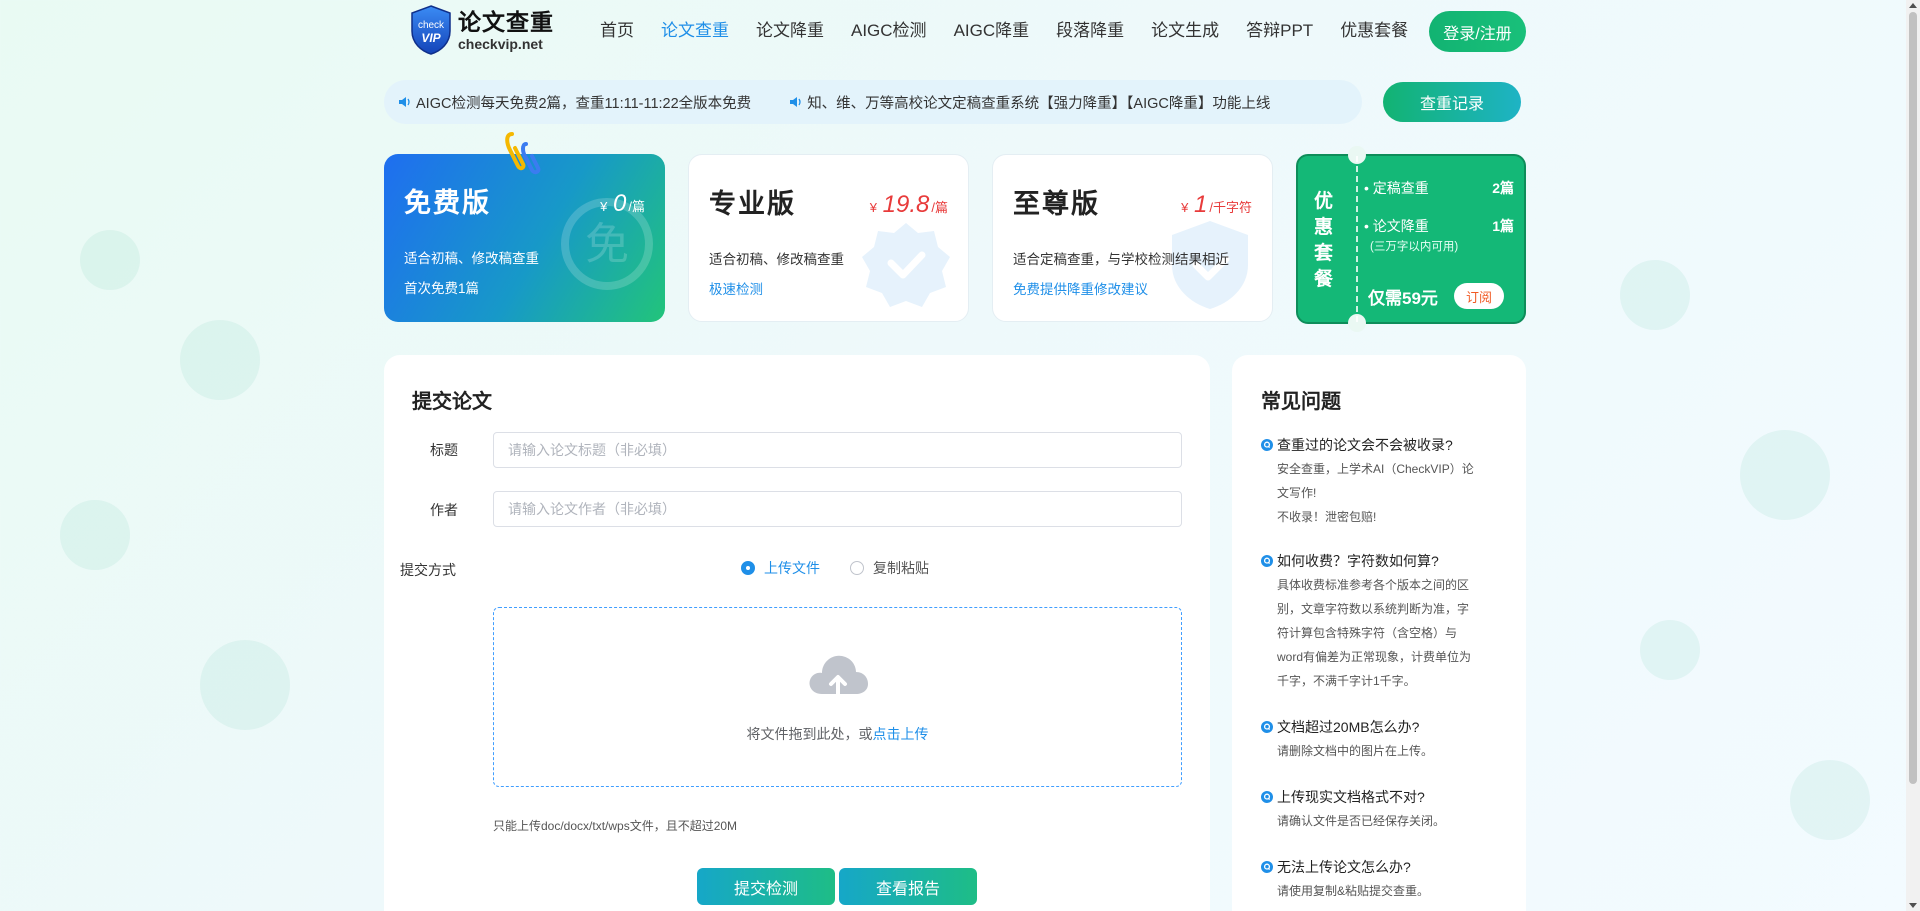 This screenshot has width=1920, height=911. What do you see at coordinates (992, 31) in the screenshot?
I see `nav-aigc-reduce: AIGC降重` at bounding box center [992, 31].